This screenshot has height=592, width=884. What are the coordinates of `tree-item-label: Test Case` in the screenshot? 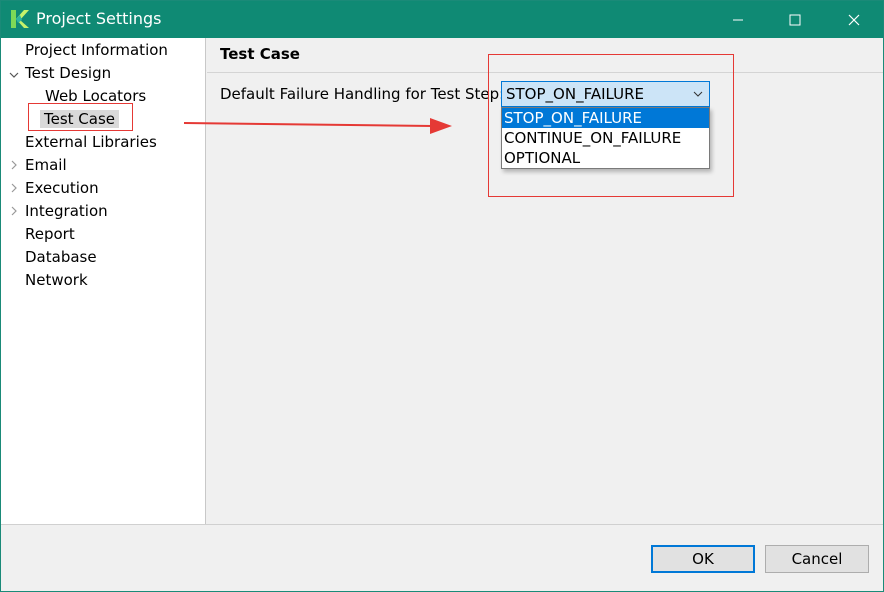 It's located at (80, 119).